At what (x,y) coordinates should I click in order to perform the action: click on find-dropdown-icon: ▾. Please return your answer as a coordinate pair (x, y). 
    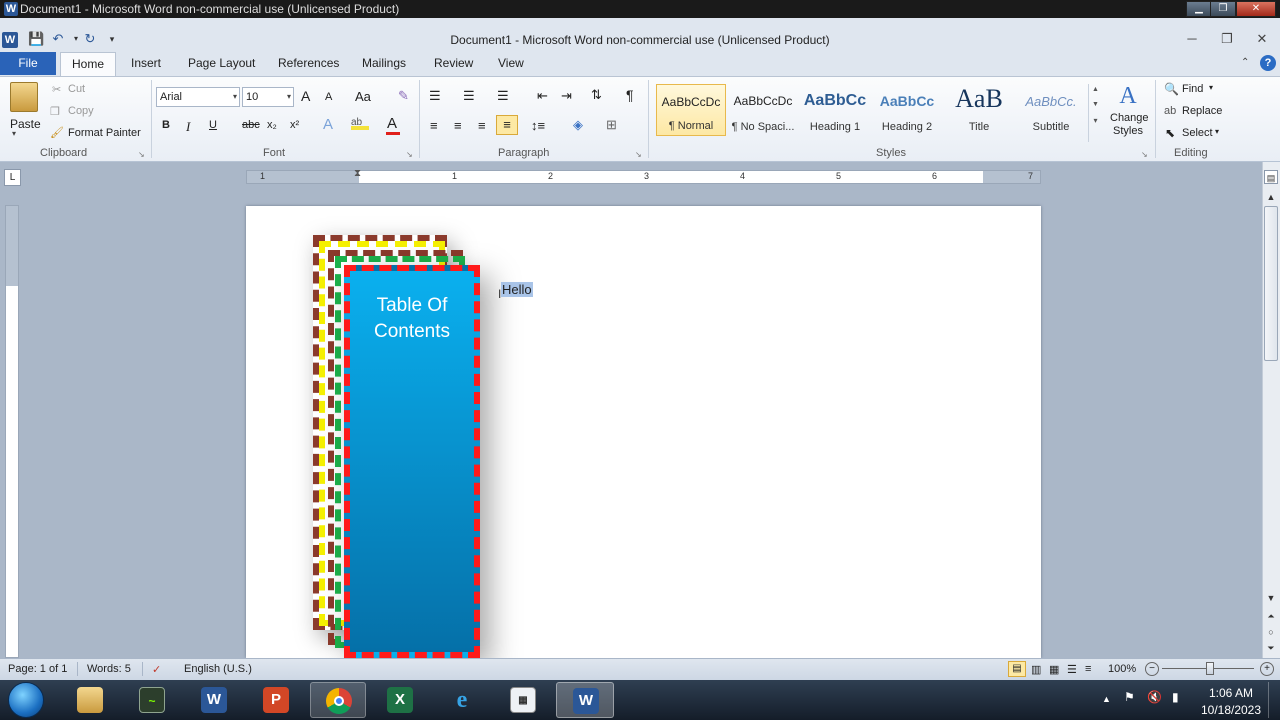
    Looking at the image, I should click on (1211, 87).